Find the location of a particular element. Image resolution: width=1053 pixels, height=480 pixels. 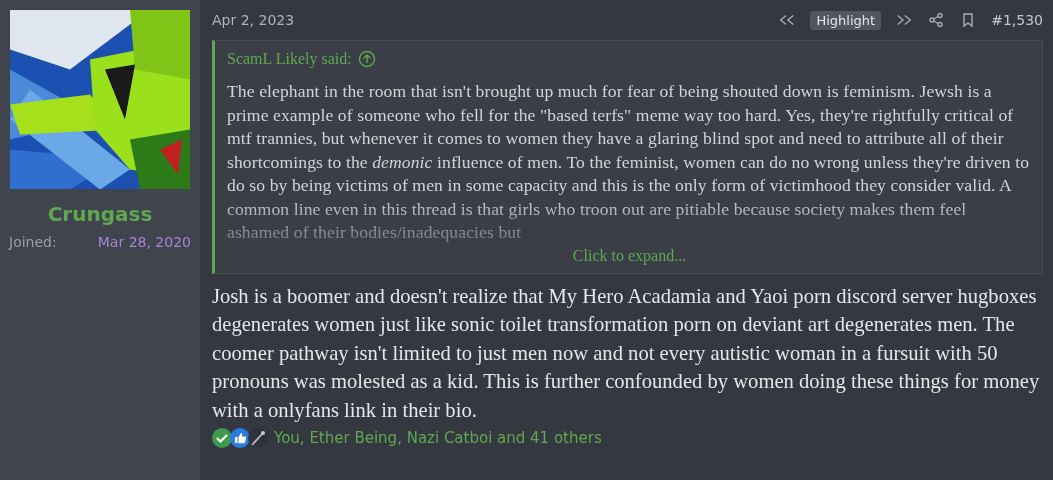

joined-label: Joined: is located at coordinates (33, 242).